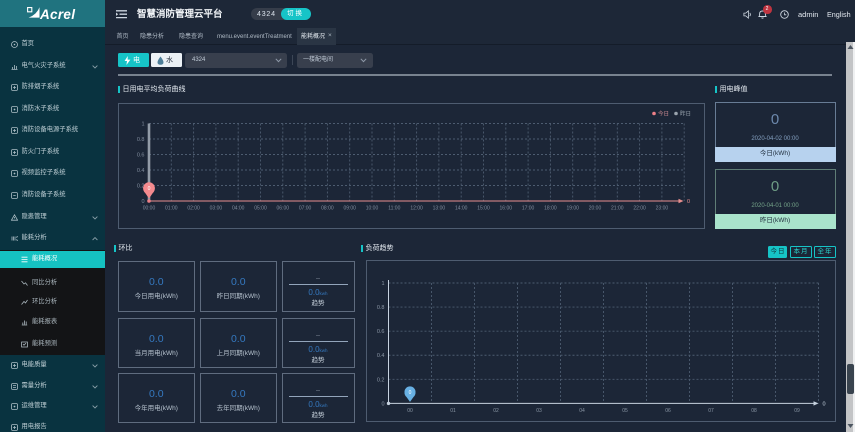 The width and height of the screenshot is (855, 432). Describe the element at coordinates (505, 208) in the screenshot. I see `svg-text: 16:00` at that location.